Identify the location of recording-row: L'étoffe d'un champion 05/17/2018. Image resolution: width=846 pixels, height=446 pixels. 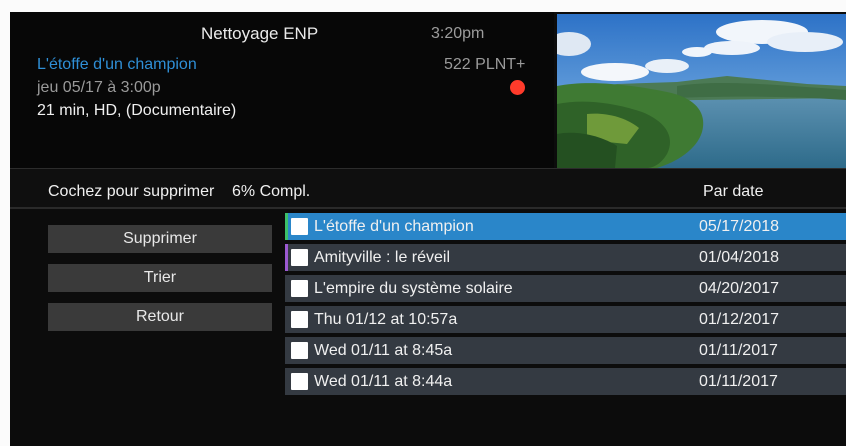
(565, 226).